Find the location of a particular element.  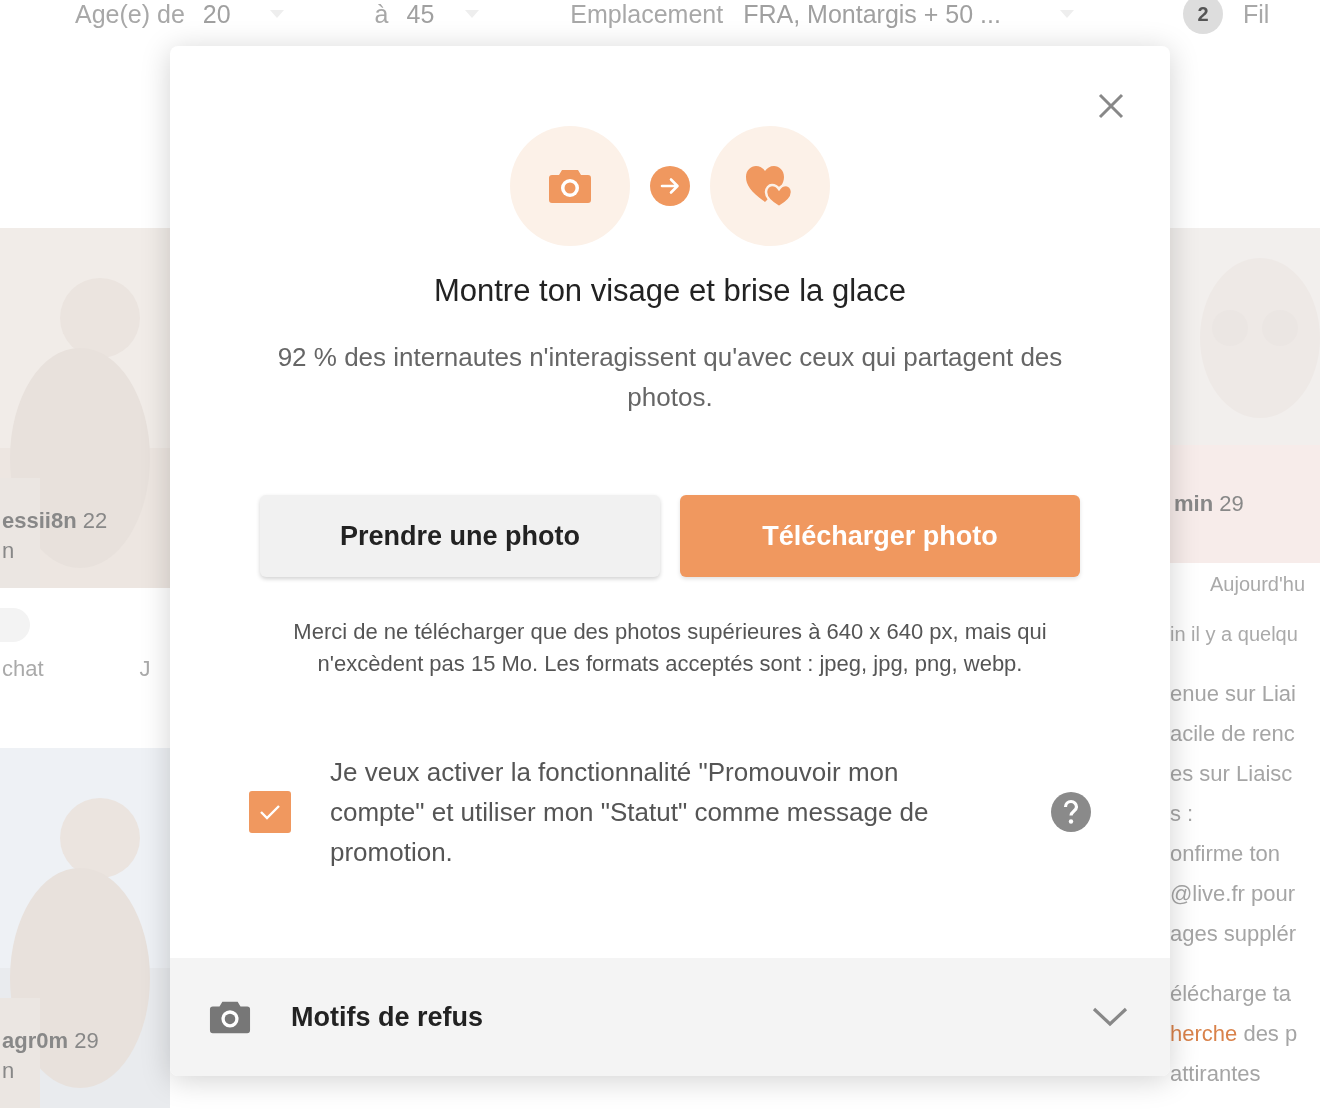

message-line: attirantes is located at coordinates (1215, 1074).